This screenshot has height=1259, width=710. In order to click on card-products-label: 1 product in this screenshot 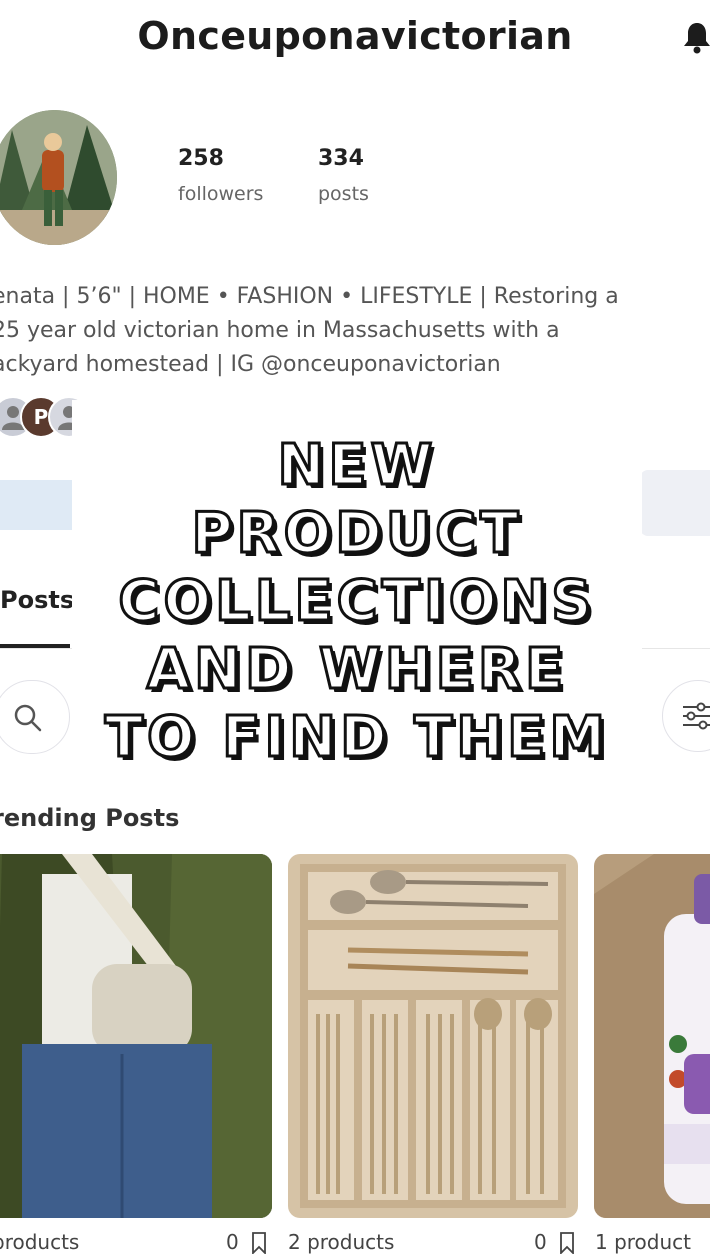, I will do `click(643, 1242)`.